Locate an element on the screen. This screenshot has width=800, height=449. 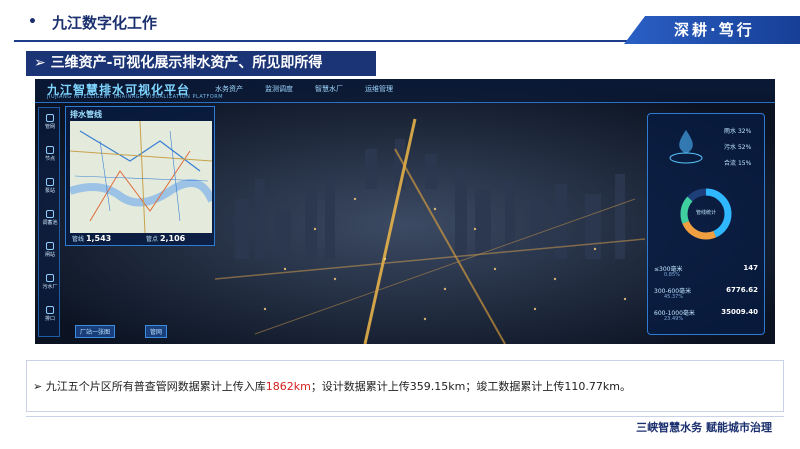
header-slogan-tag: 深耕·笃行 is located at coordinates (712, 30).